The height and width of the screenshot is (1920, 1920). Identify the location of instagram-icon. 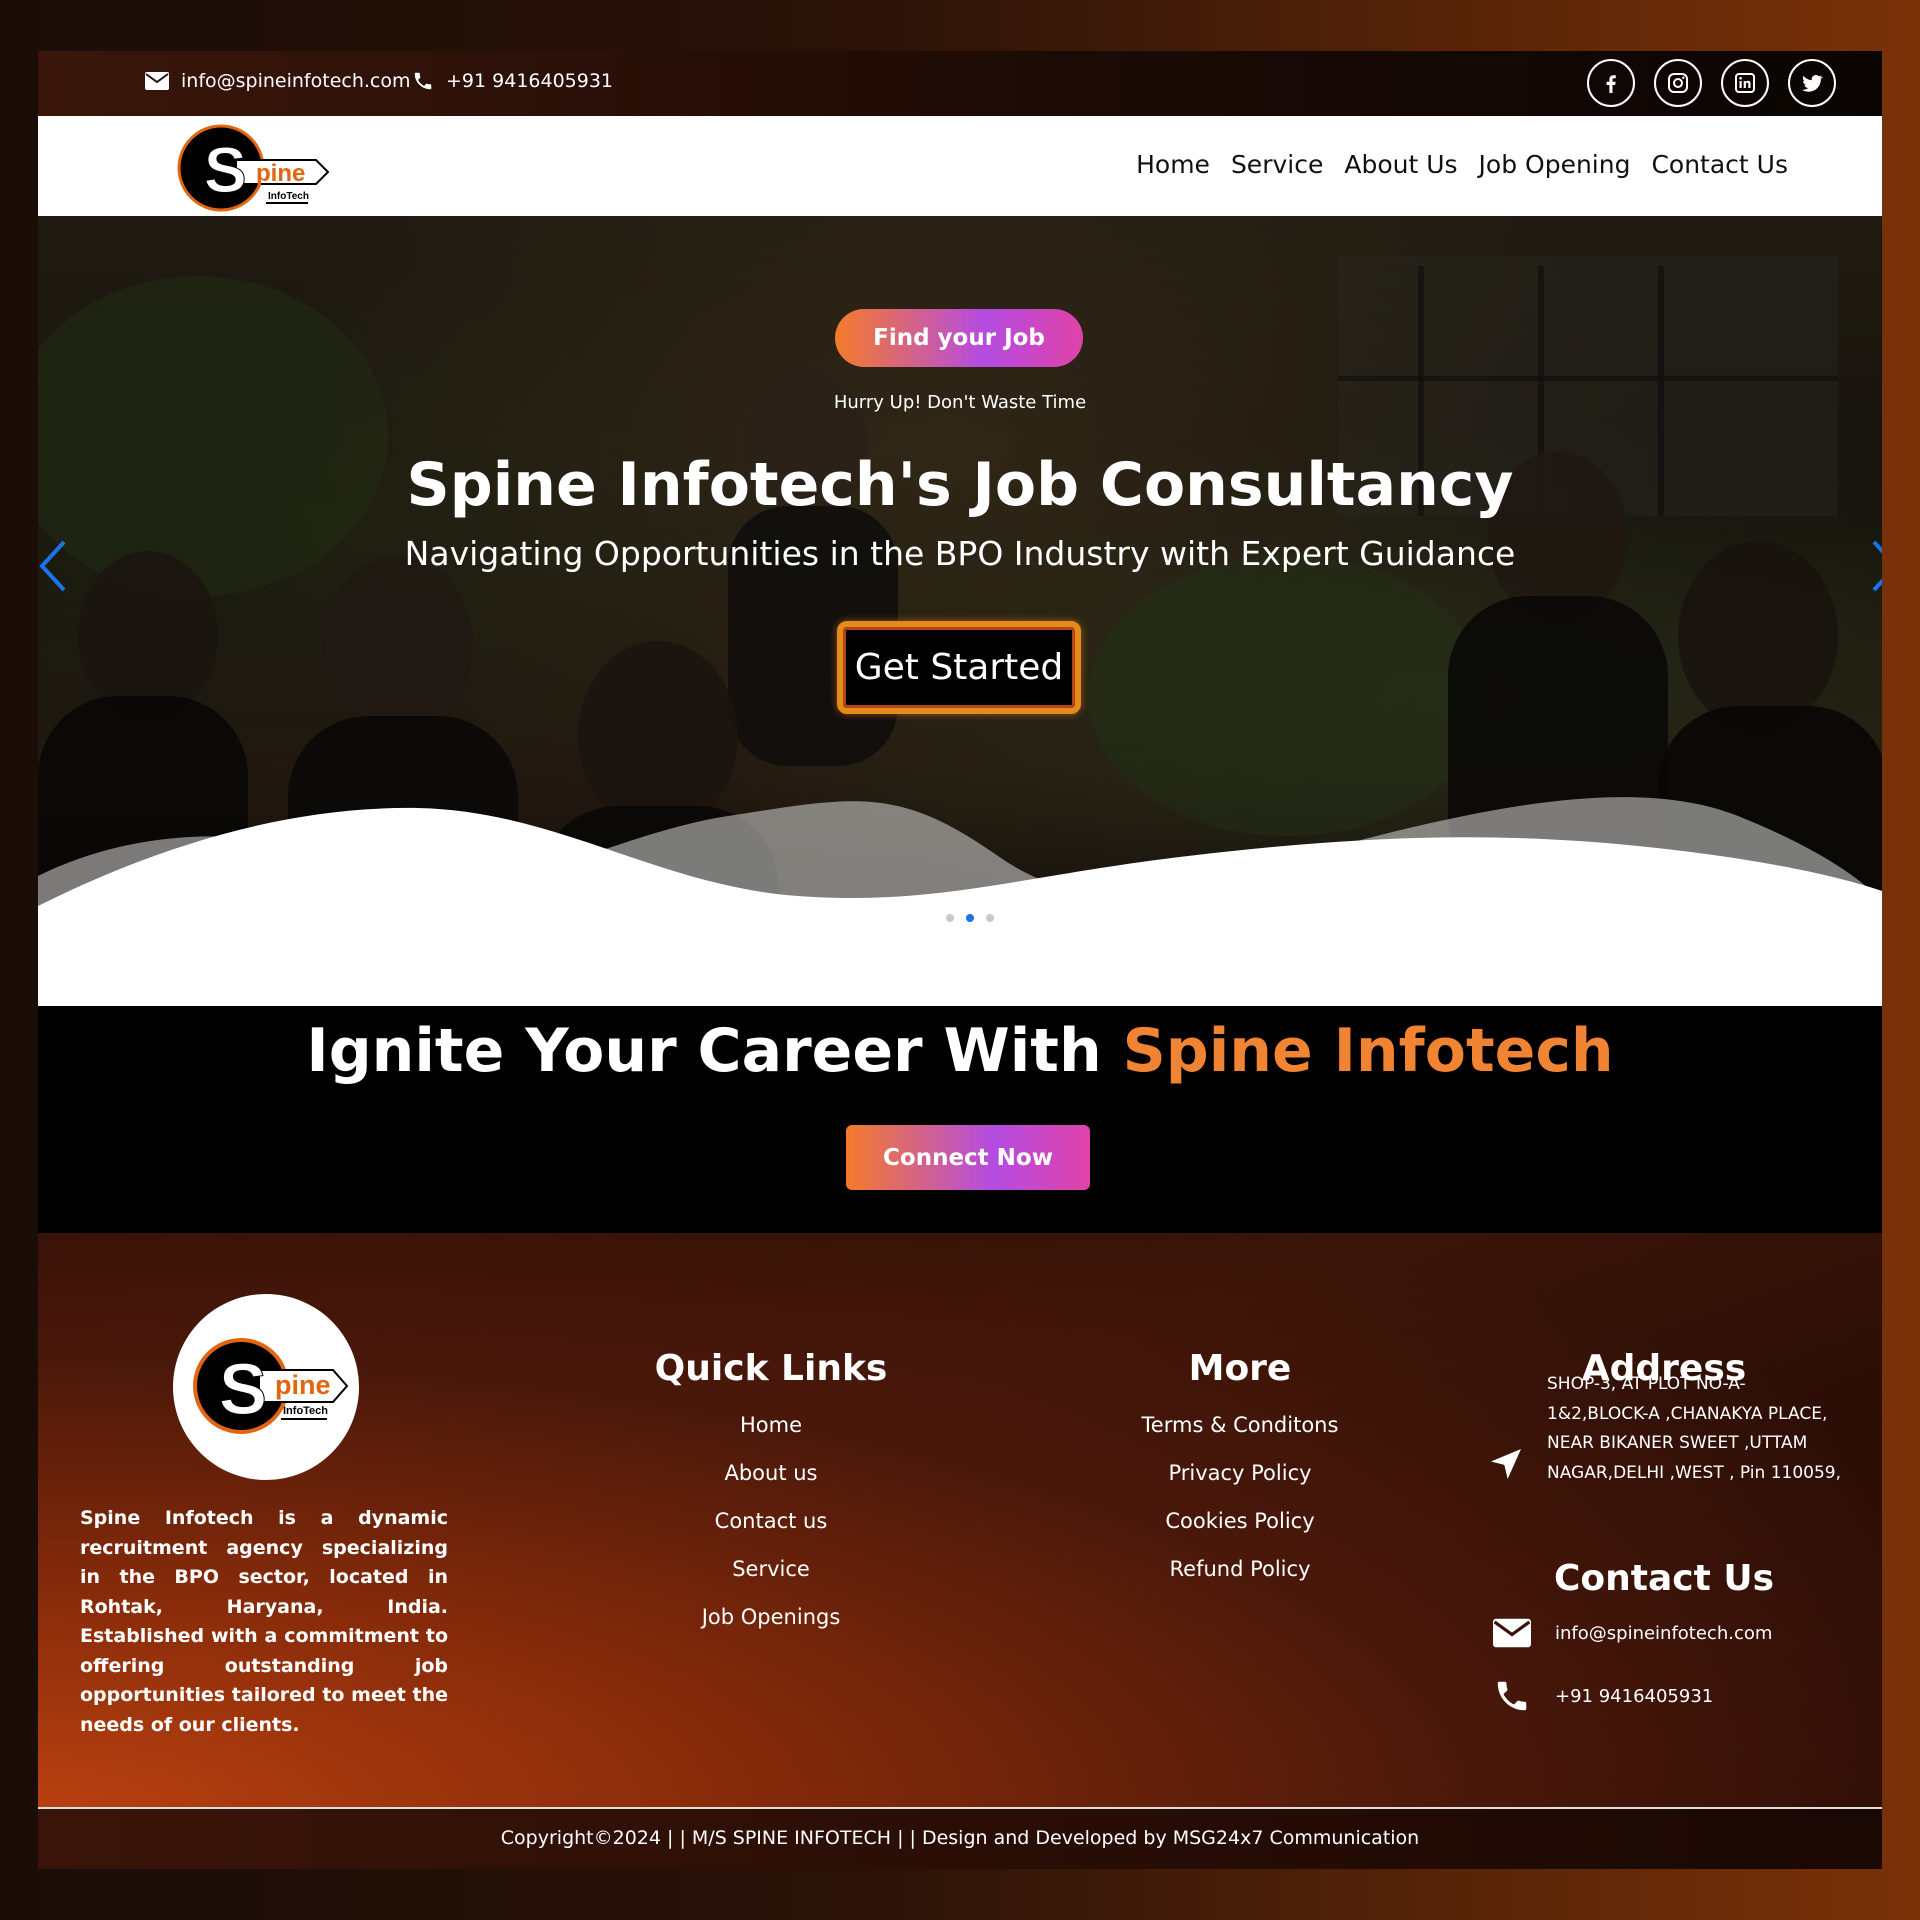
(1678, 83).